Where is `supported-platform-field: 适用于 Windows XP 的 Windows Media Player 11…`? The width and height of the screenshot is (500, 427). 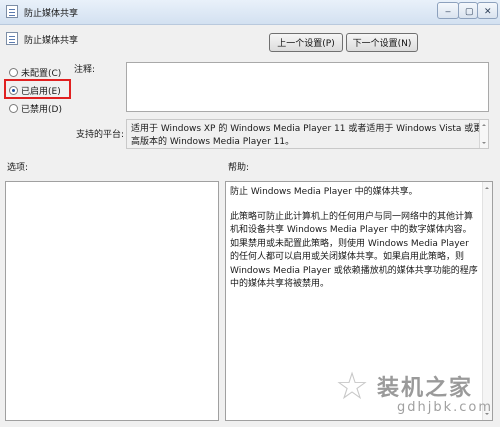
supported-platform-field: 适用于 Windows XP 的 Windows Media Player 11… is located at coordinates (307, 134).